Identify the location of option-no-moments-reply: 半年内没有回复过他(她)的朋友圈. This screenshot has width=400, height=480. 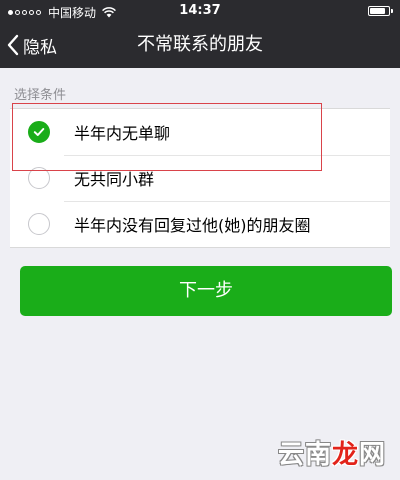
(200, 224).